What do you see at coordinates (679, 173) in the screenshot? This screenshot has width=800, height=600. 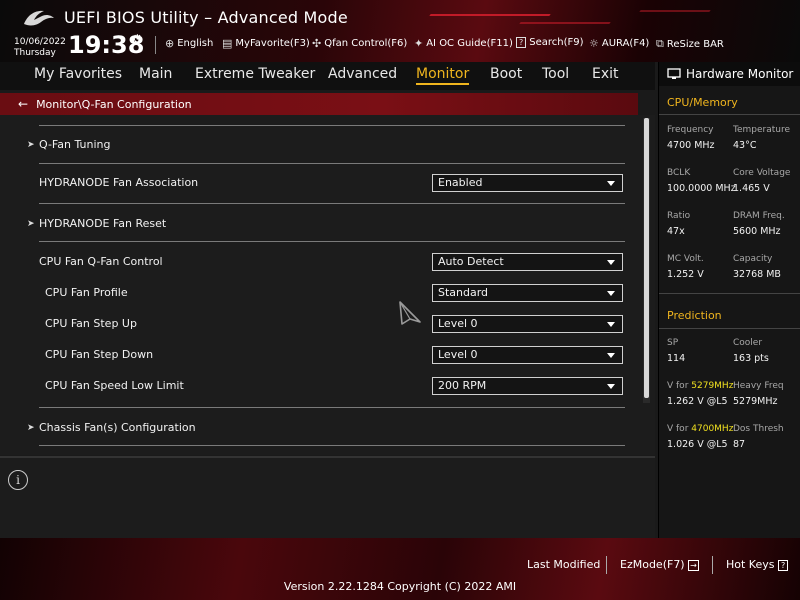 I see `bclk-label: BCLK` at bounding box center [679, 173].